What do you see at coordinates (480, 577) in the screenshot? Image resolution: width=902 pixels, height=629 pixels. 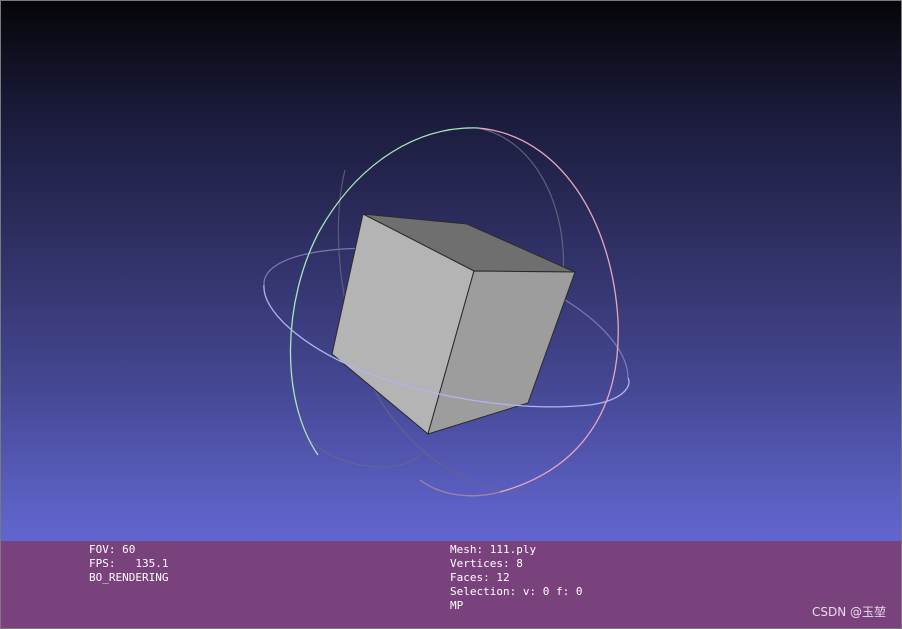 I see `faces-readout: Faces: 12` at bounding box center [480, 577].